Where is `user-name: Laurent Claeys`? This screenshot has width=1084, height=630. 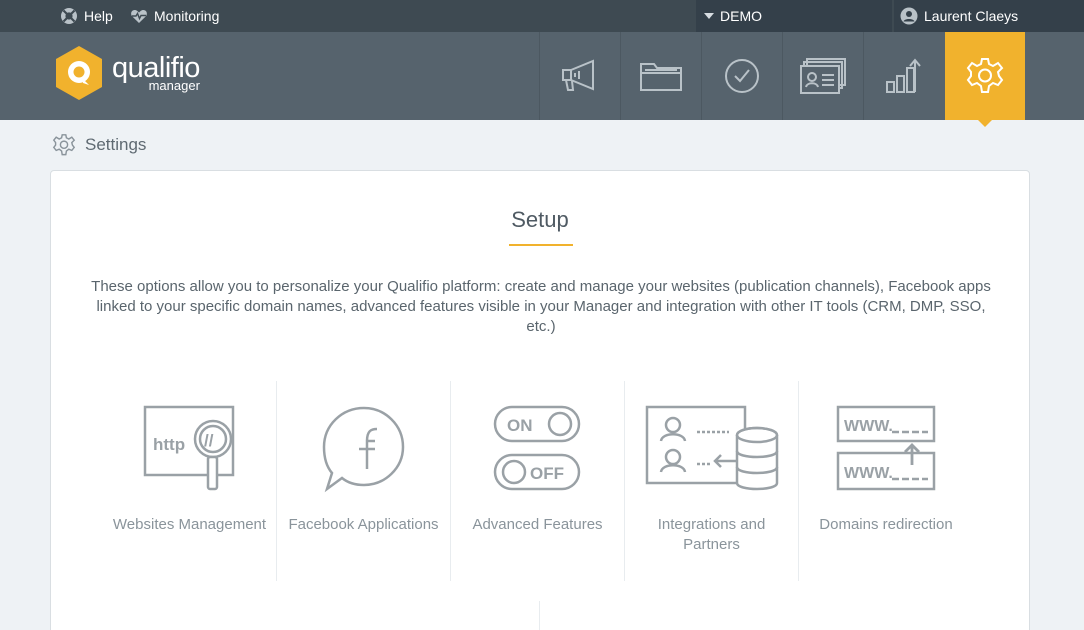 user-name: Laurent Claeys is located at coordinates (971, 16).